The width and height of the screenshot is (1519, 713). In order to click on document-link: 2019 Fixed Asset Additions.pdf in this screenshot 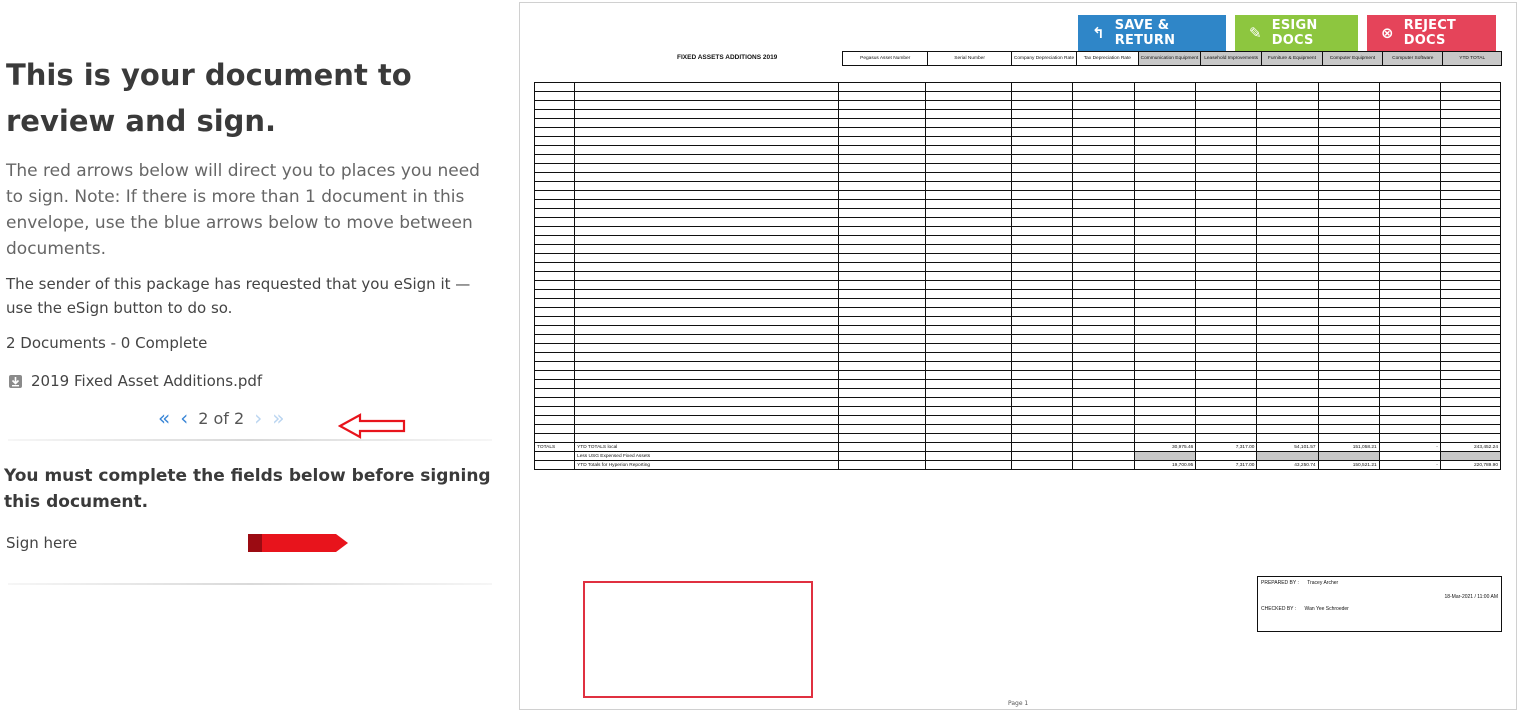, I will do `click(135, 381)`.